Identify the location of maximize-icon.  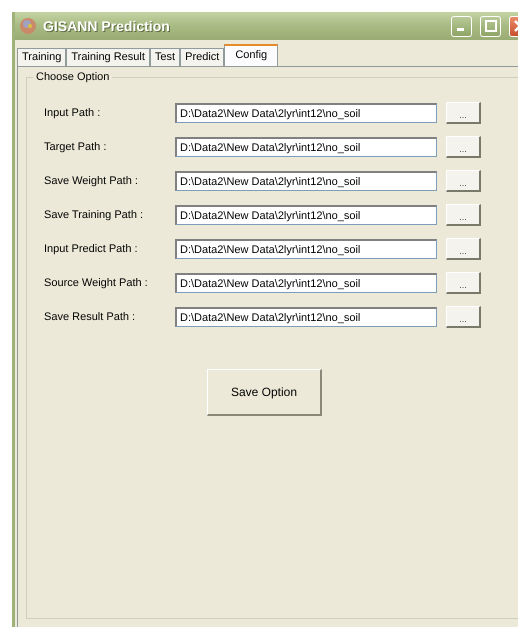
(490, 26).